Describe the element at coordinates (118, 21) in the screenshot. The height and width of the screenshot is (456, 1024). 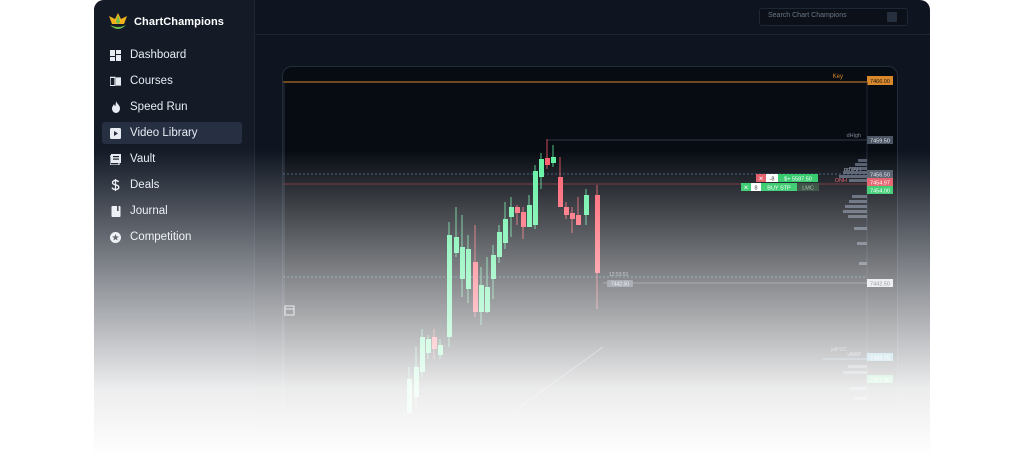
I see `trophy-logo-icon` at that location.